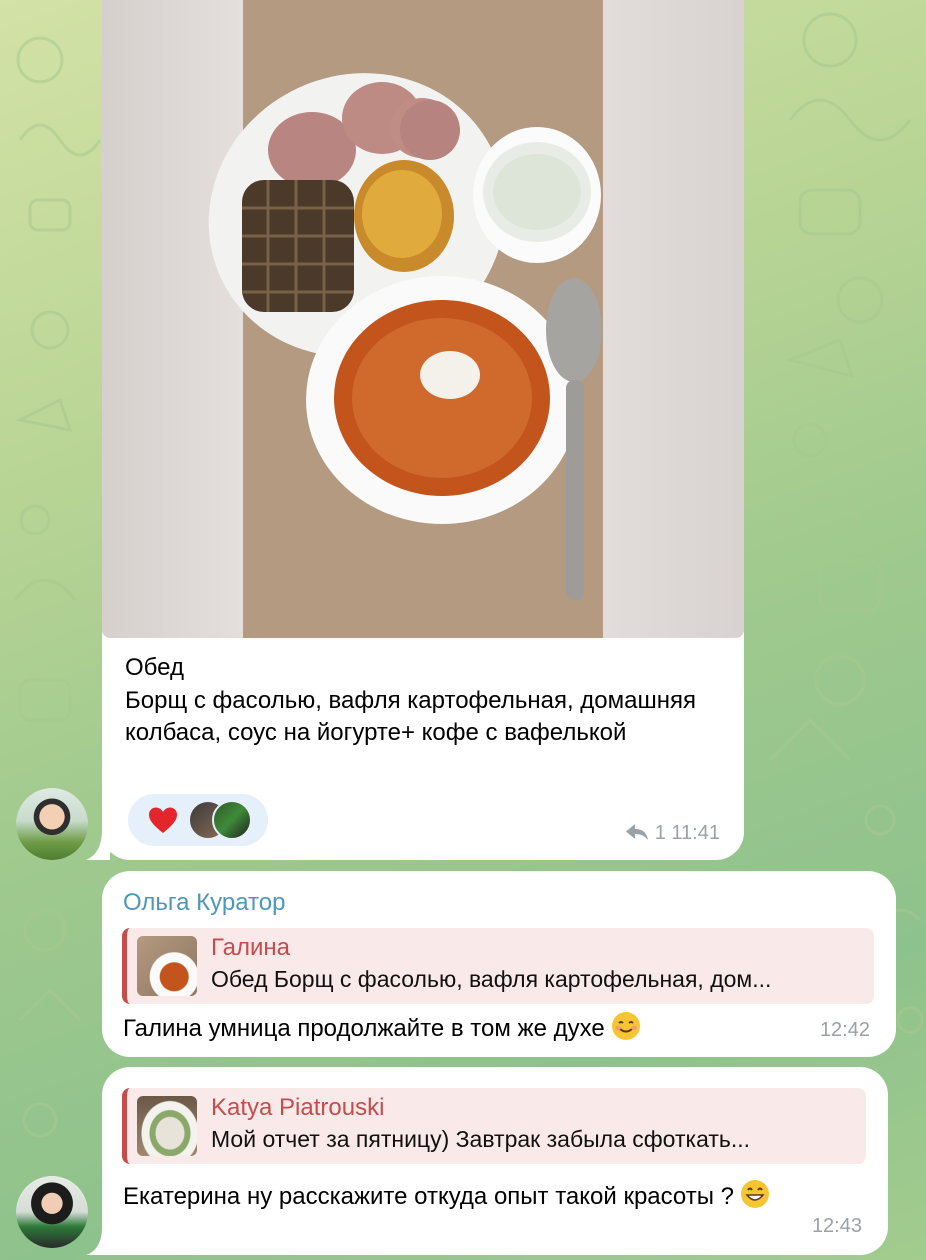  I want to click on message-time: 12:42, so click(844, 1030).